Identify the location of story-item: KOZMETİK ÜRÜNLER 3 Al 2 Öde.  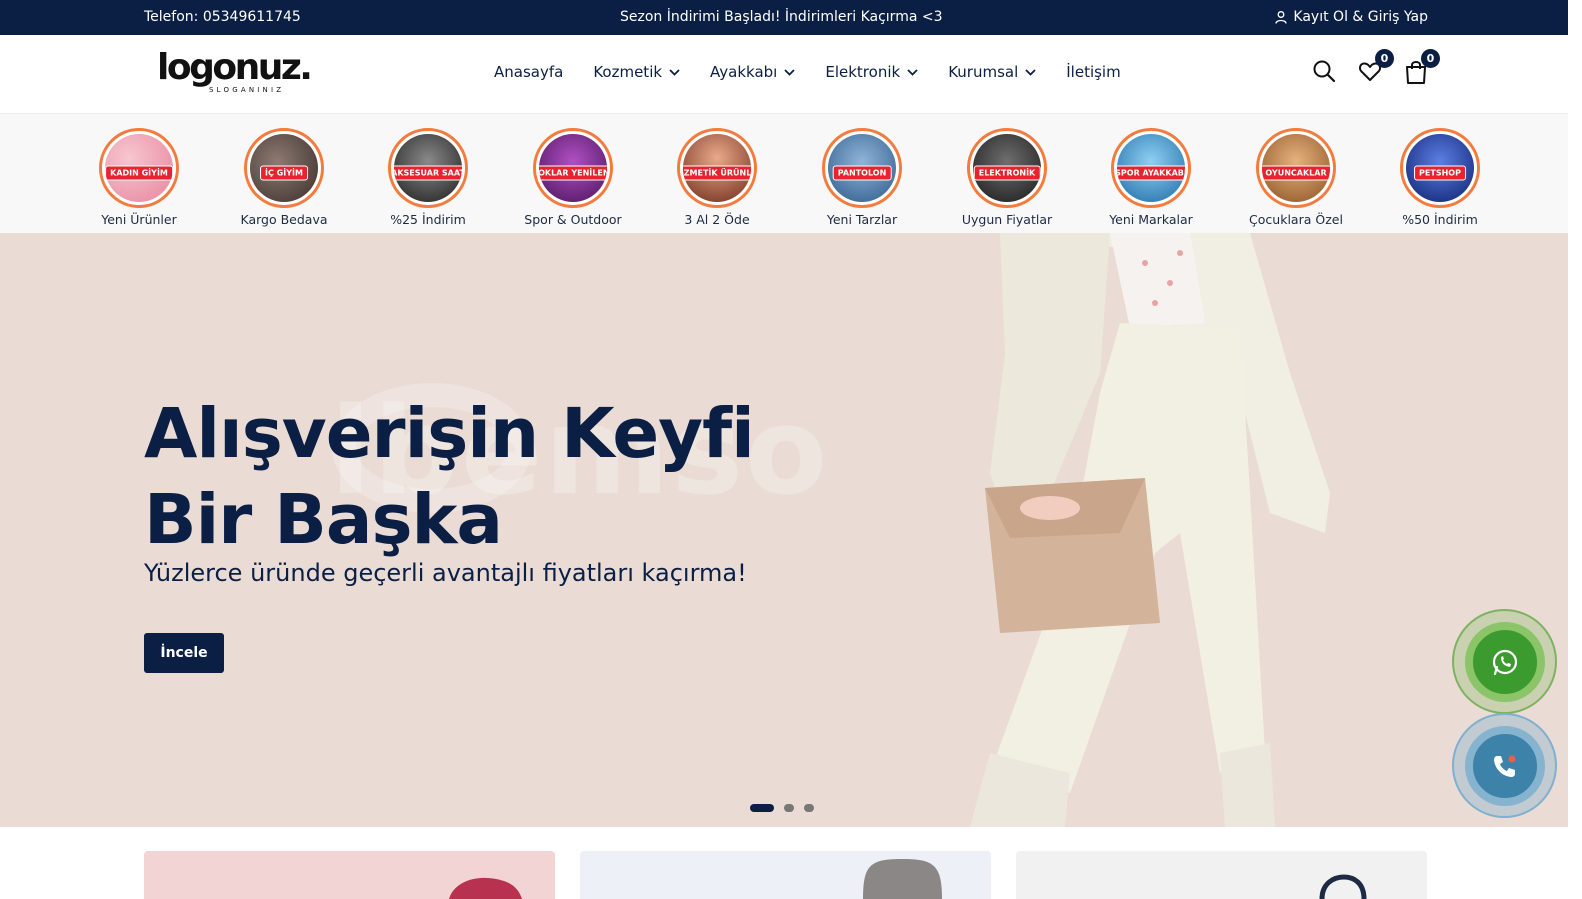
(717, 177).